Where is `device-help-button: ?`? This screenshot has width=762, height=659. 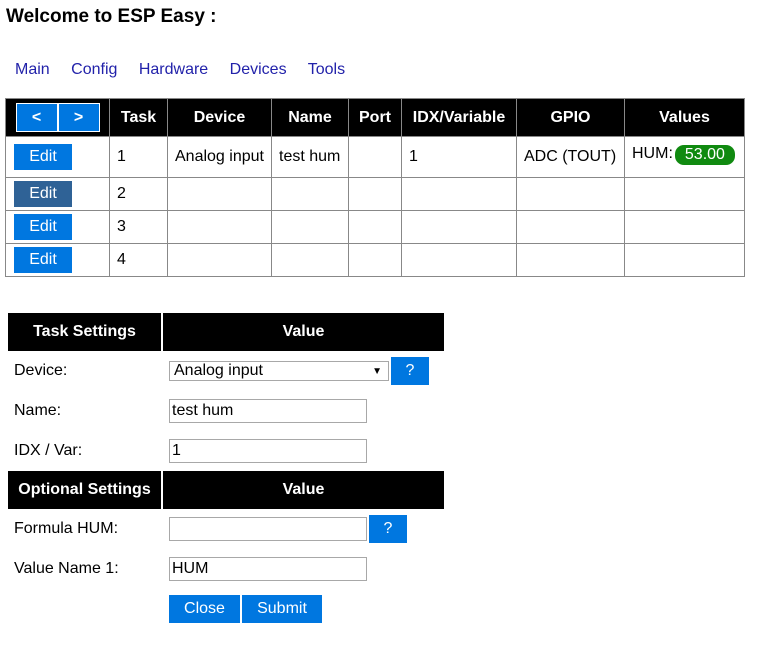 device-help-button: ? is located at coordinates (410, 371).